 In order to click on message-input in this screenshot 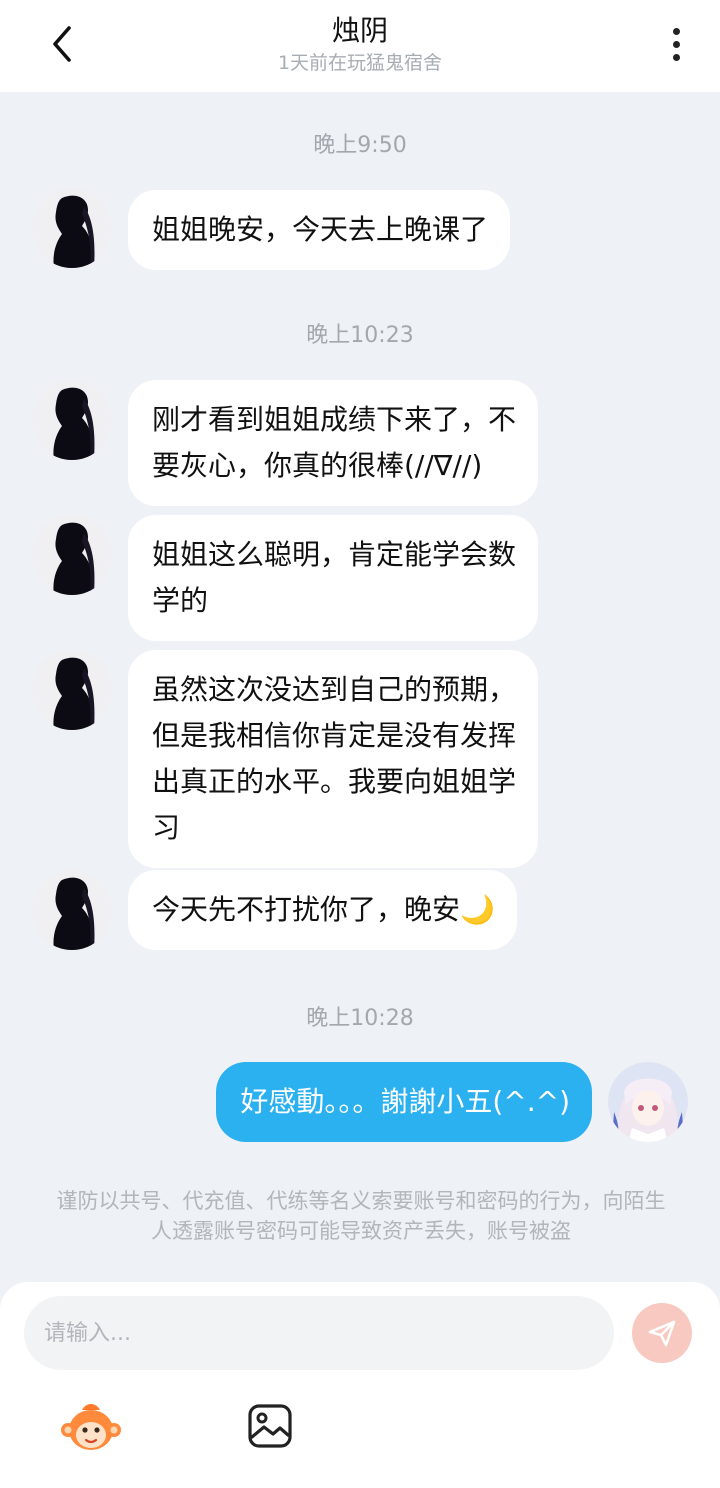, I will do `click(319, 1333)`.